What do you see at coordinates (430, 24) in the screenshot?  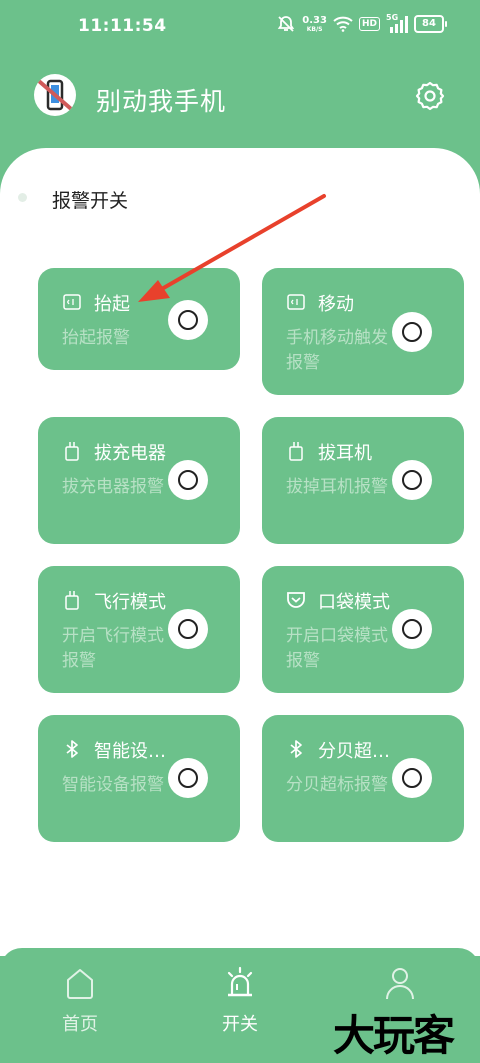 I see `battery-indicator: 84` at bounding box center [430, 24].